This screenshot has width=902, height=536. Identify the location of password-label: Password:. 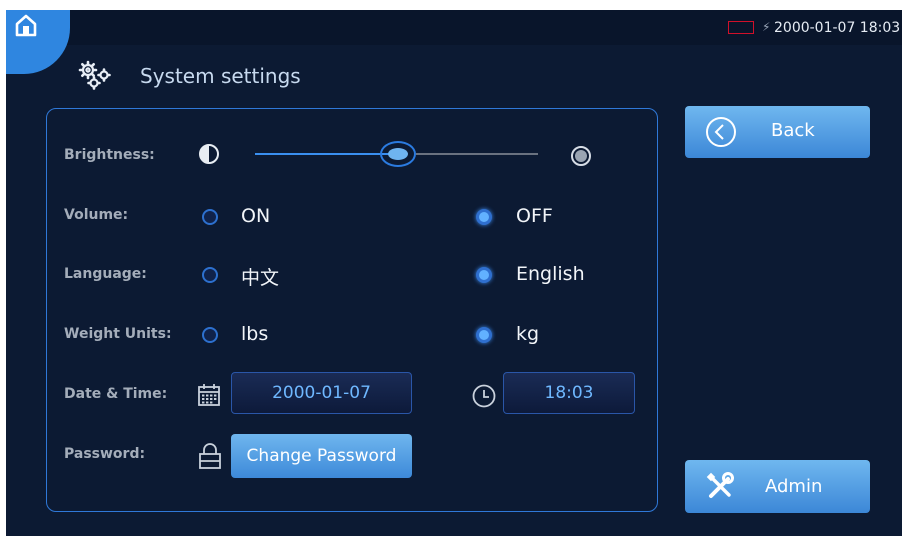
(105, 454).